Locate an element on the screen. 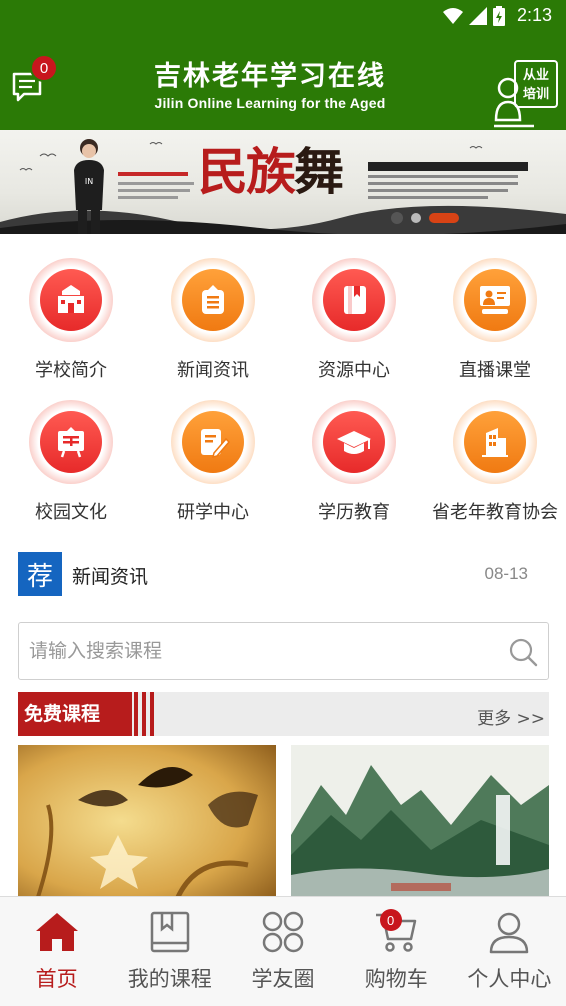 The width and height of the screenshot is (566, 1006). cellular-icon is located at coordinates (477, 15).